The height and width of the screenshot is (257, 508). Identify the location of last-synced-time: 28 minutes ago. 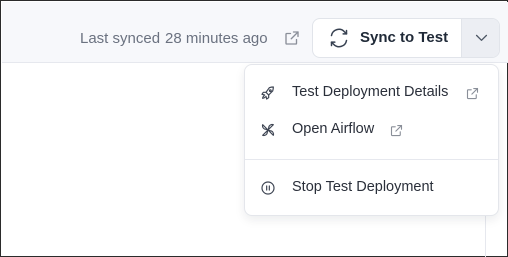
(216, 38).